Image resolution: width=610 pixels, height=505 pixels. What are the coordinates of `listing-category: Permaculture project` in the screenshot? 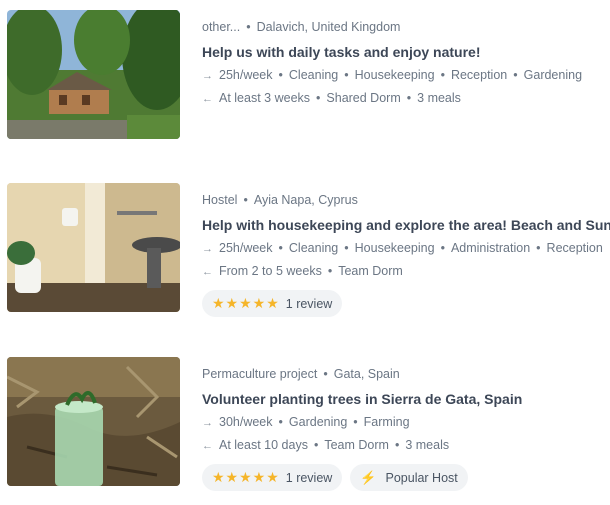 It's located at (260, 374).